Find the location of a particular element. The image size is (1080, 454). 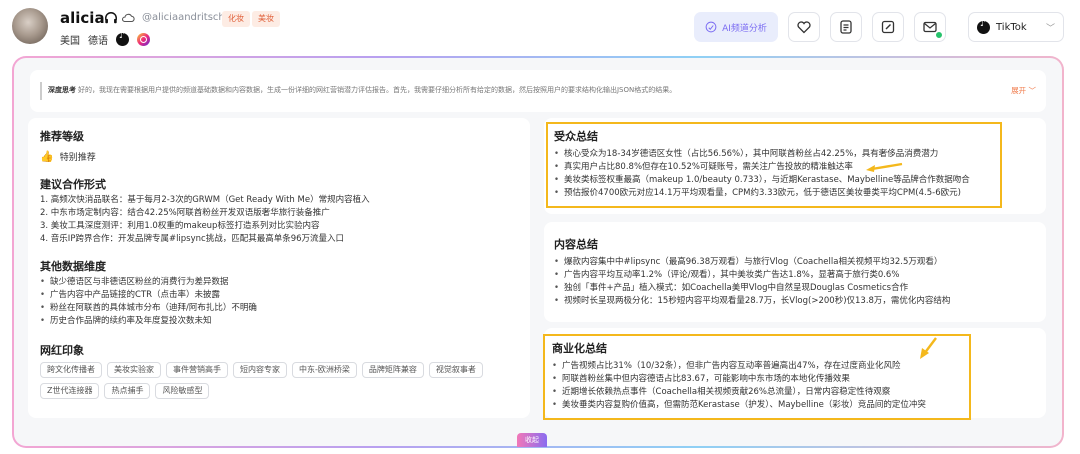

channel-meta: 美国 德语 is located at coordinates (105, 39).